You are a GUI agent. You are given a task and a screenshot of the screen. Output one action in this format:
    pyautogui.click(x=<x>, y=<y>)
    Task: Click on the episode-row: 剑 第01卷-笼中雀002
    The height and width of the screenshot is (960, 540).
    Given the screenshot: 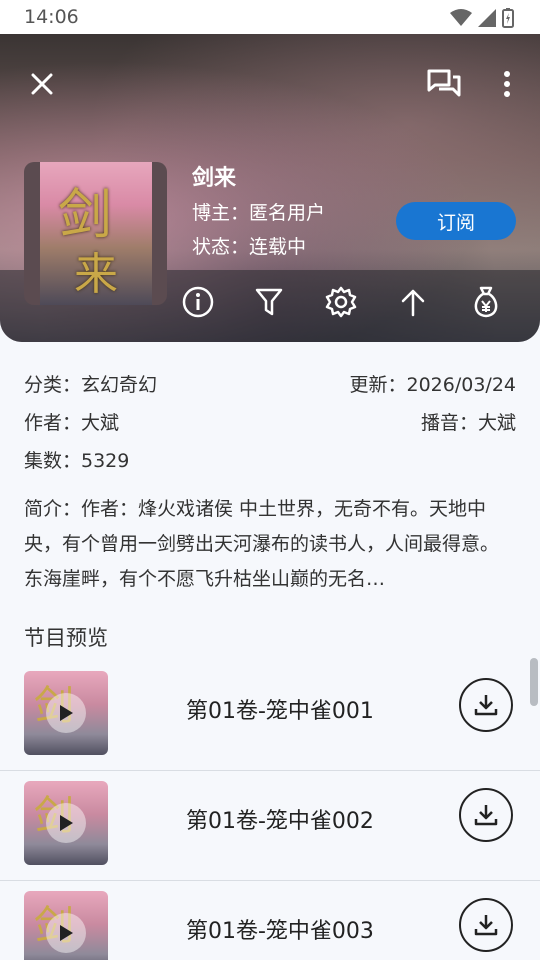 What is the action you would take?
    pyautogui.click(x=270, y=826)
    